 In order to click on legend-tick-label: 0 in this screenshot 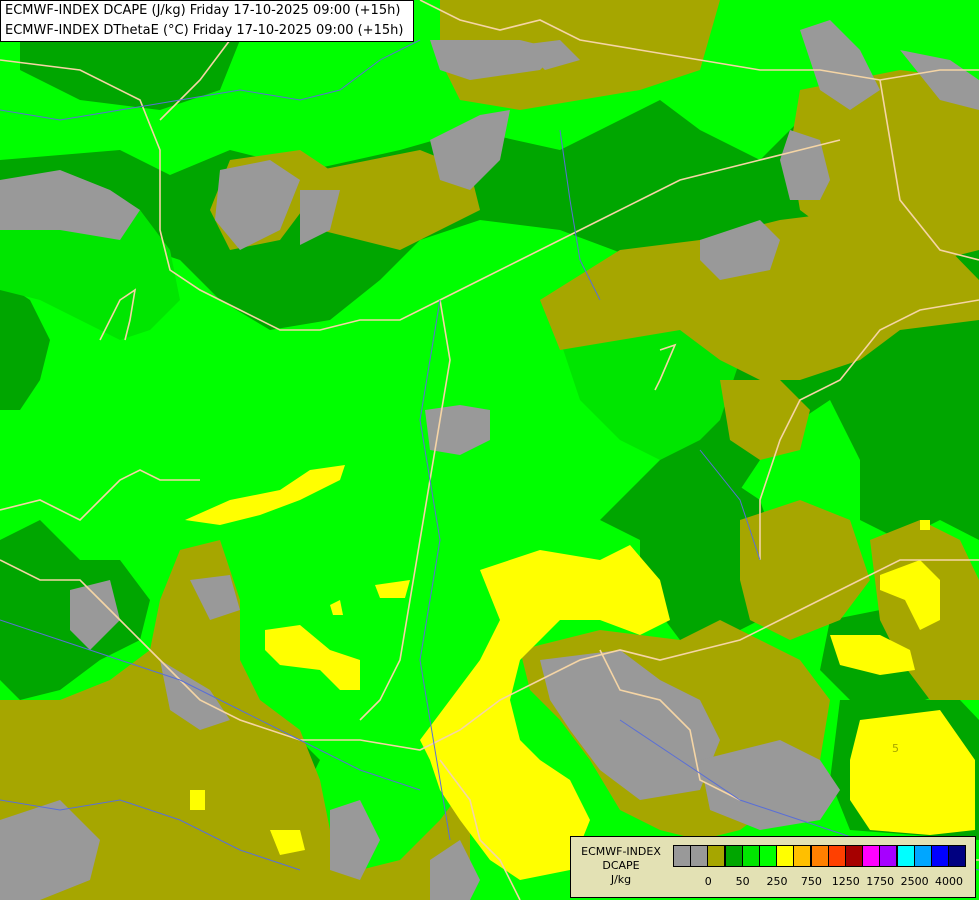, I will do `click(708, 881)`.